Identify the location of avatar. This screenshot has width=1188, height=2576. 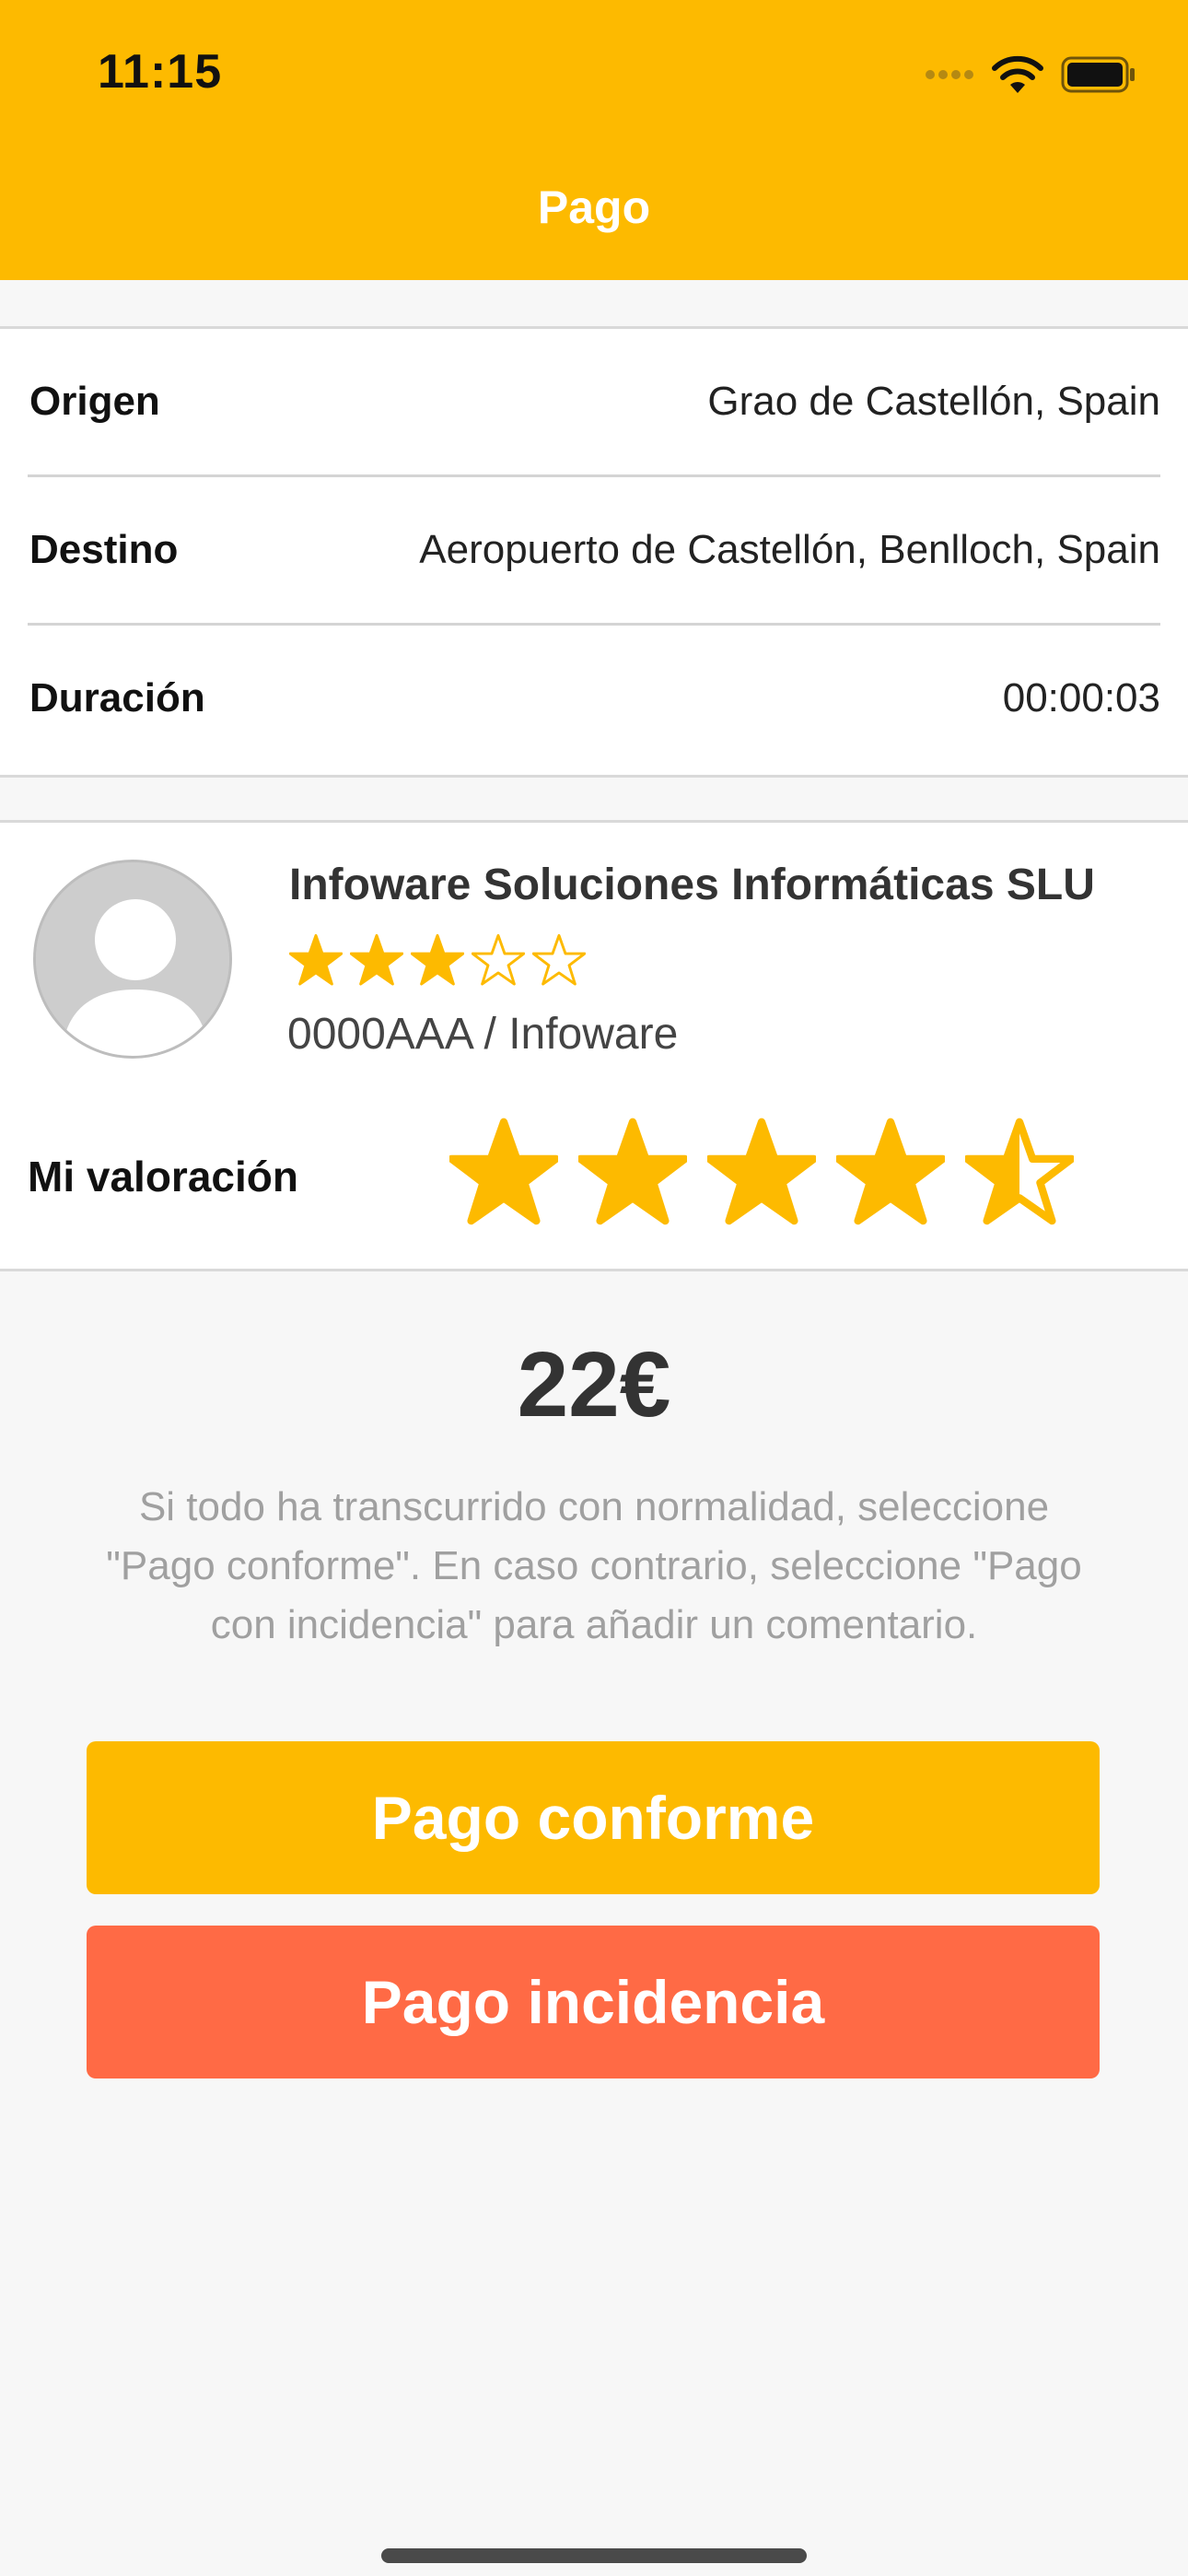
(132, 960).